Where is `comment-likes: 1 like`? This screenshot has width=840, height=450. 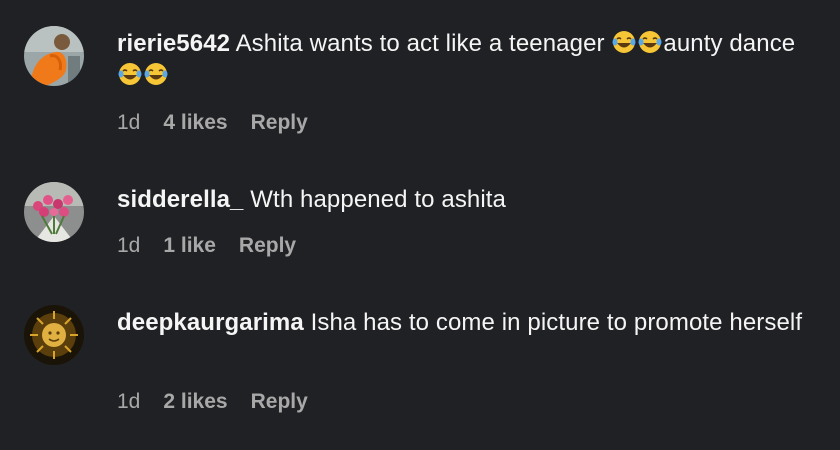 comment-likes: 1 like is located at coordinates (189, 246).